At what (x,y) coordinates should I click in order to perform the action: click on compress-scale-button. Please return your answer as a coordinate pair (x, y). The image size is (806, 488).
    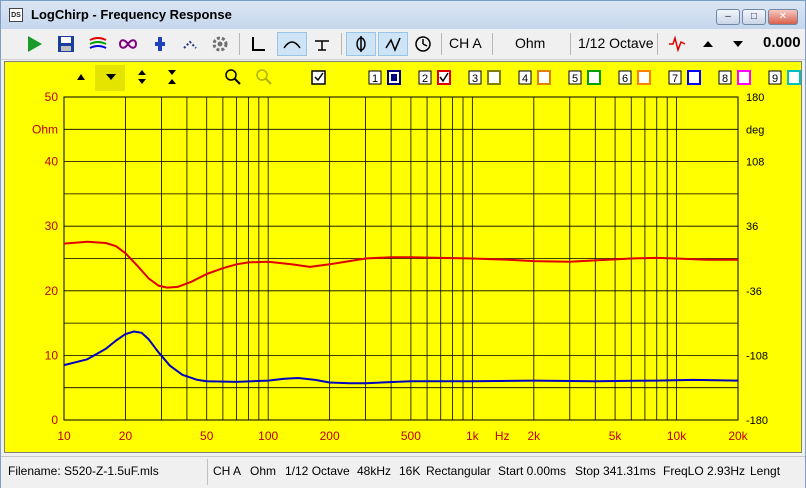
    Looking at the image, I should click on (172, 77).